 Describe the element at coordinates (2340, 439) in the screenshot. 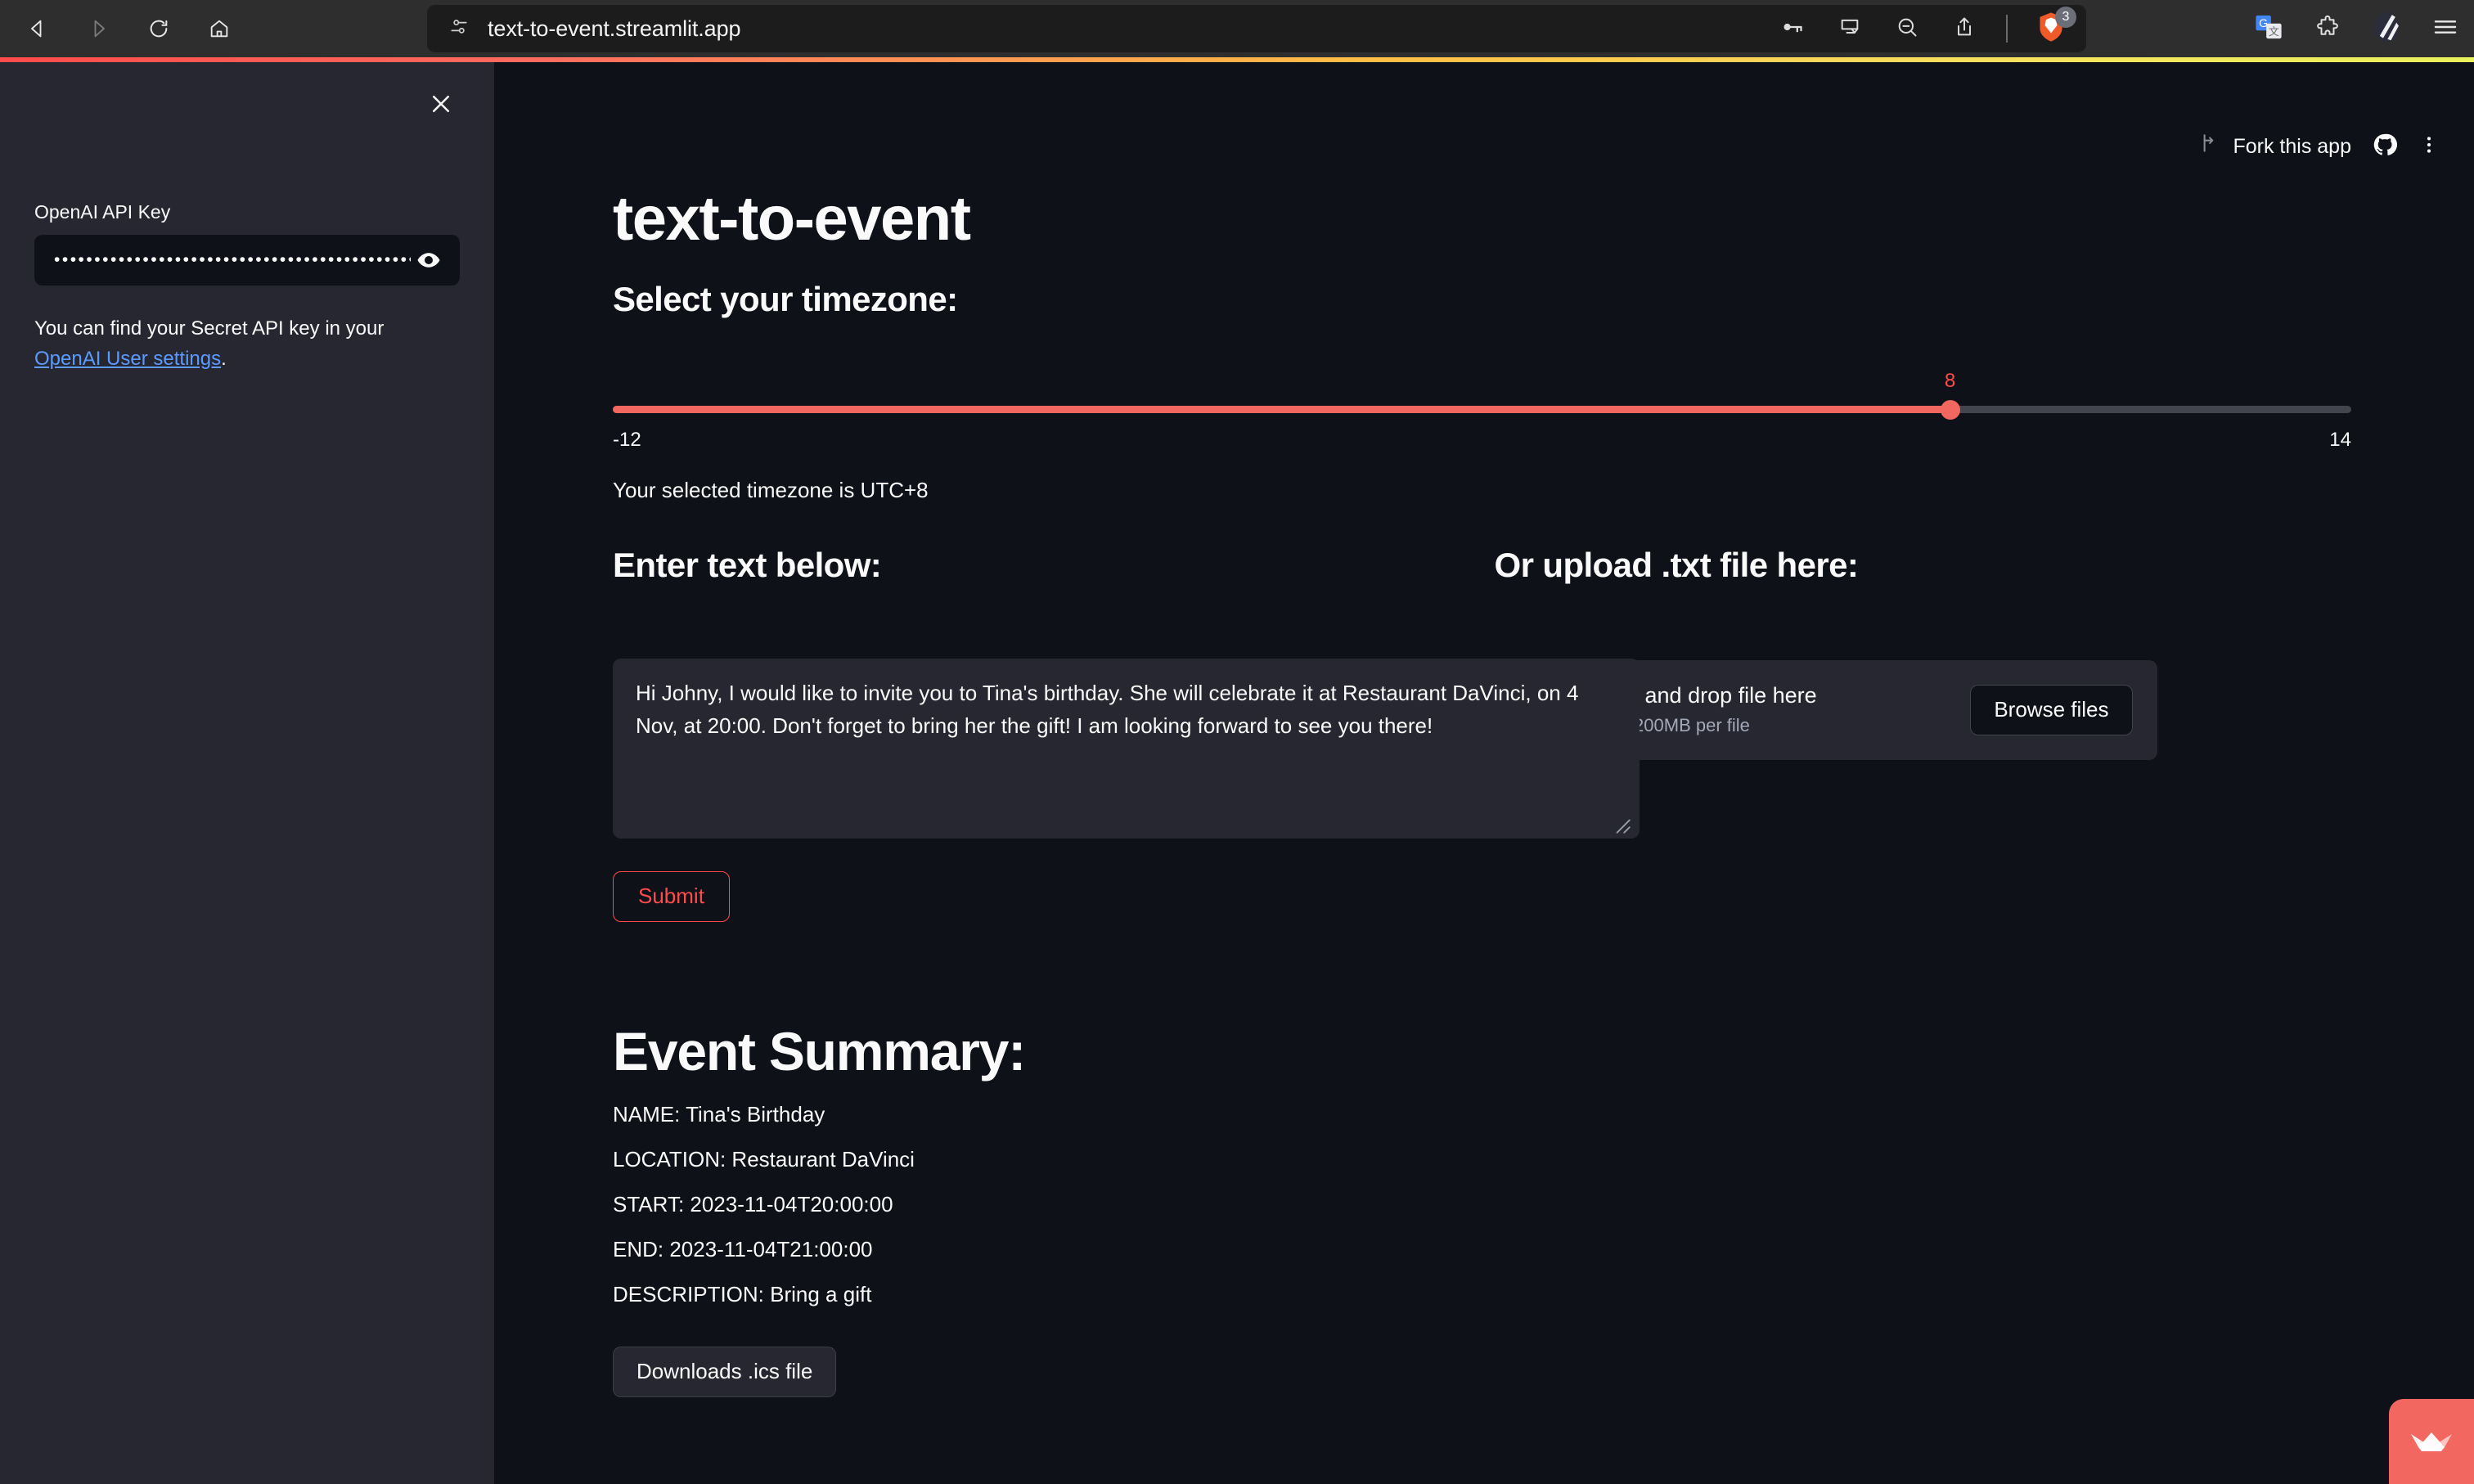

I see `slider-max-label: 14` at that location.